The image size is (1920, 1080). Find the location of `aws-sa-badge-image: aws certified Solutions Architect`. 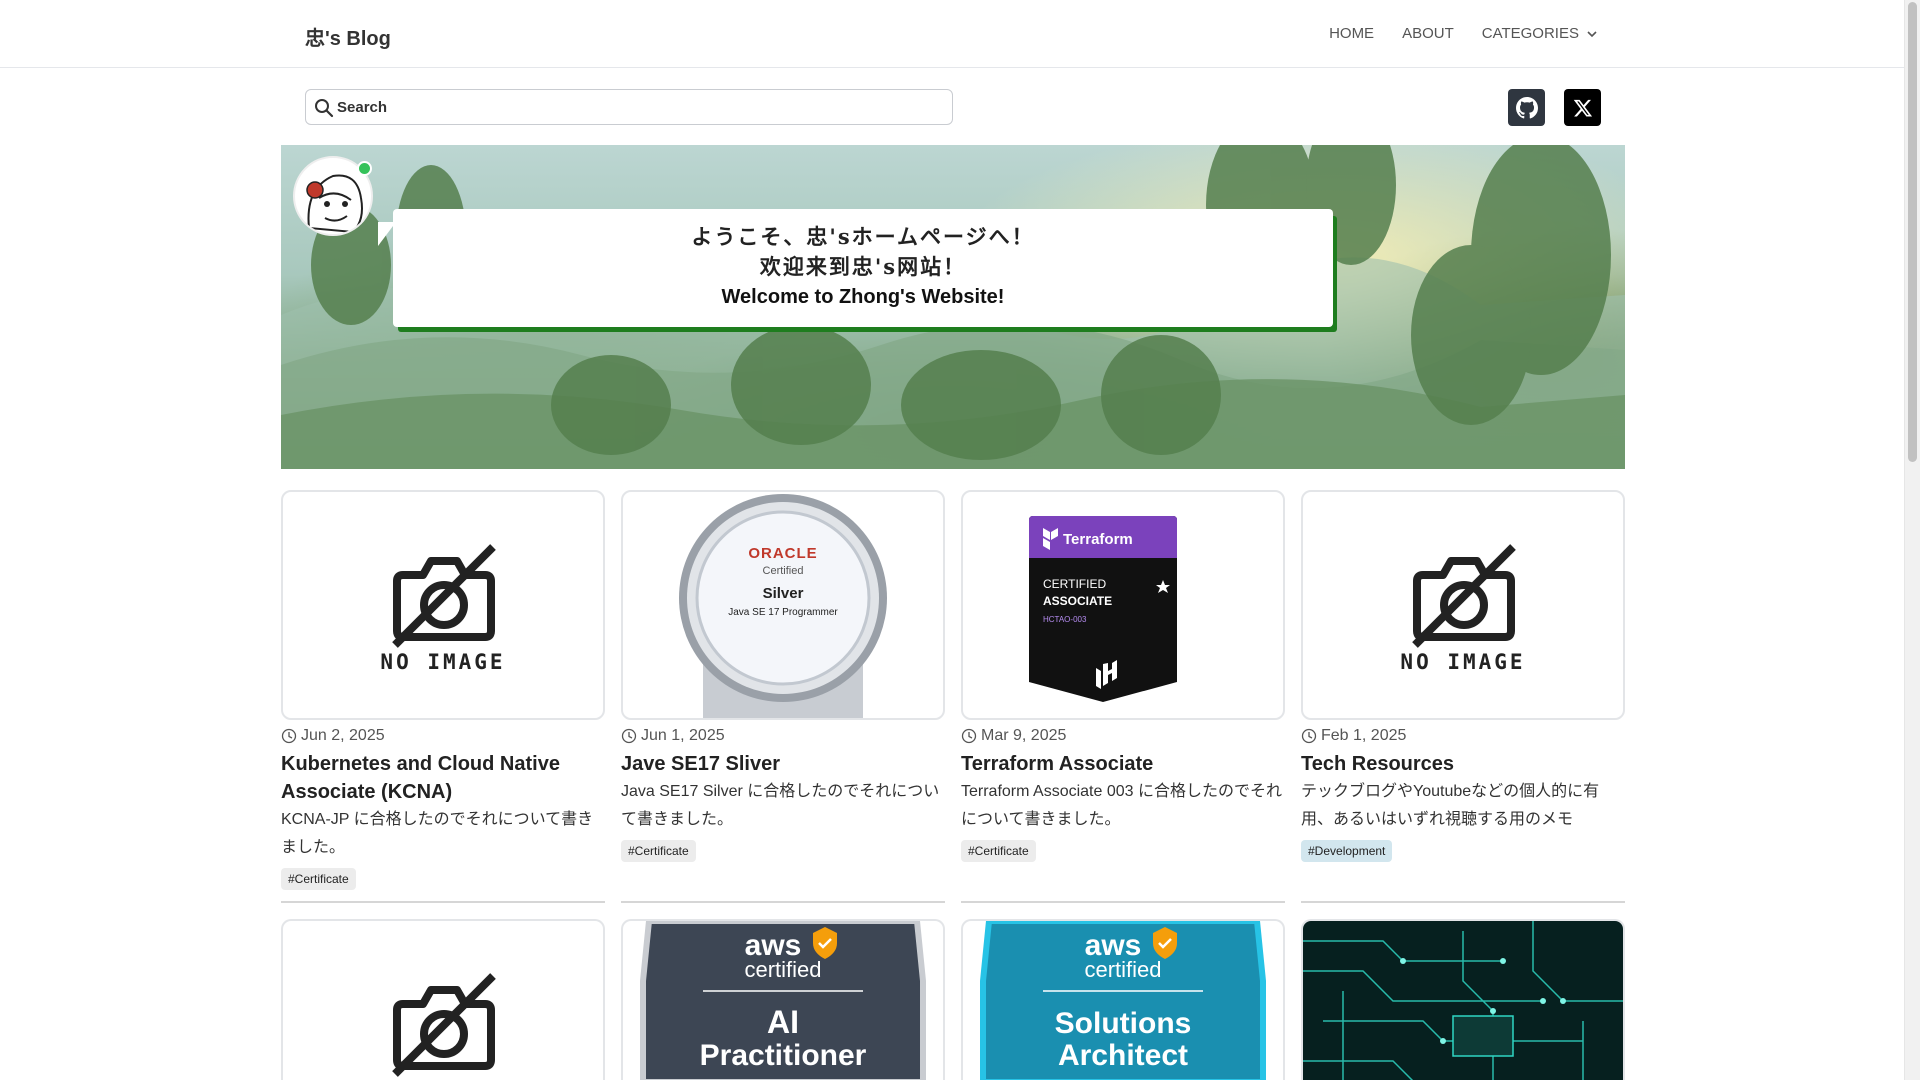

aws-sa-badge-image: aws certified Solutions Architect is located at coordinates (1123, 1000).